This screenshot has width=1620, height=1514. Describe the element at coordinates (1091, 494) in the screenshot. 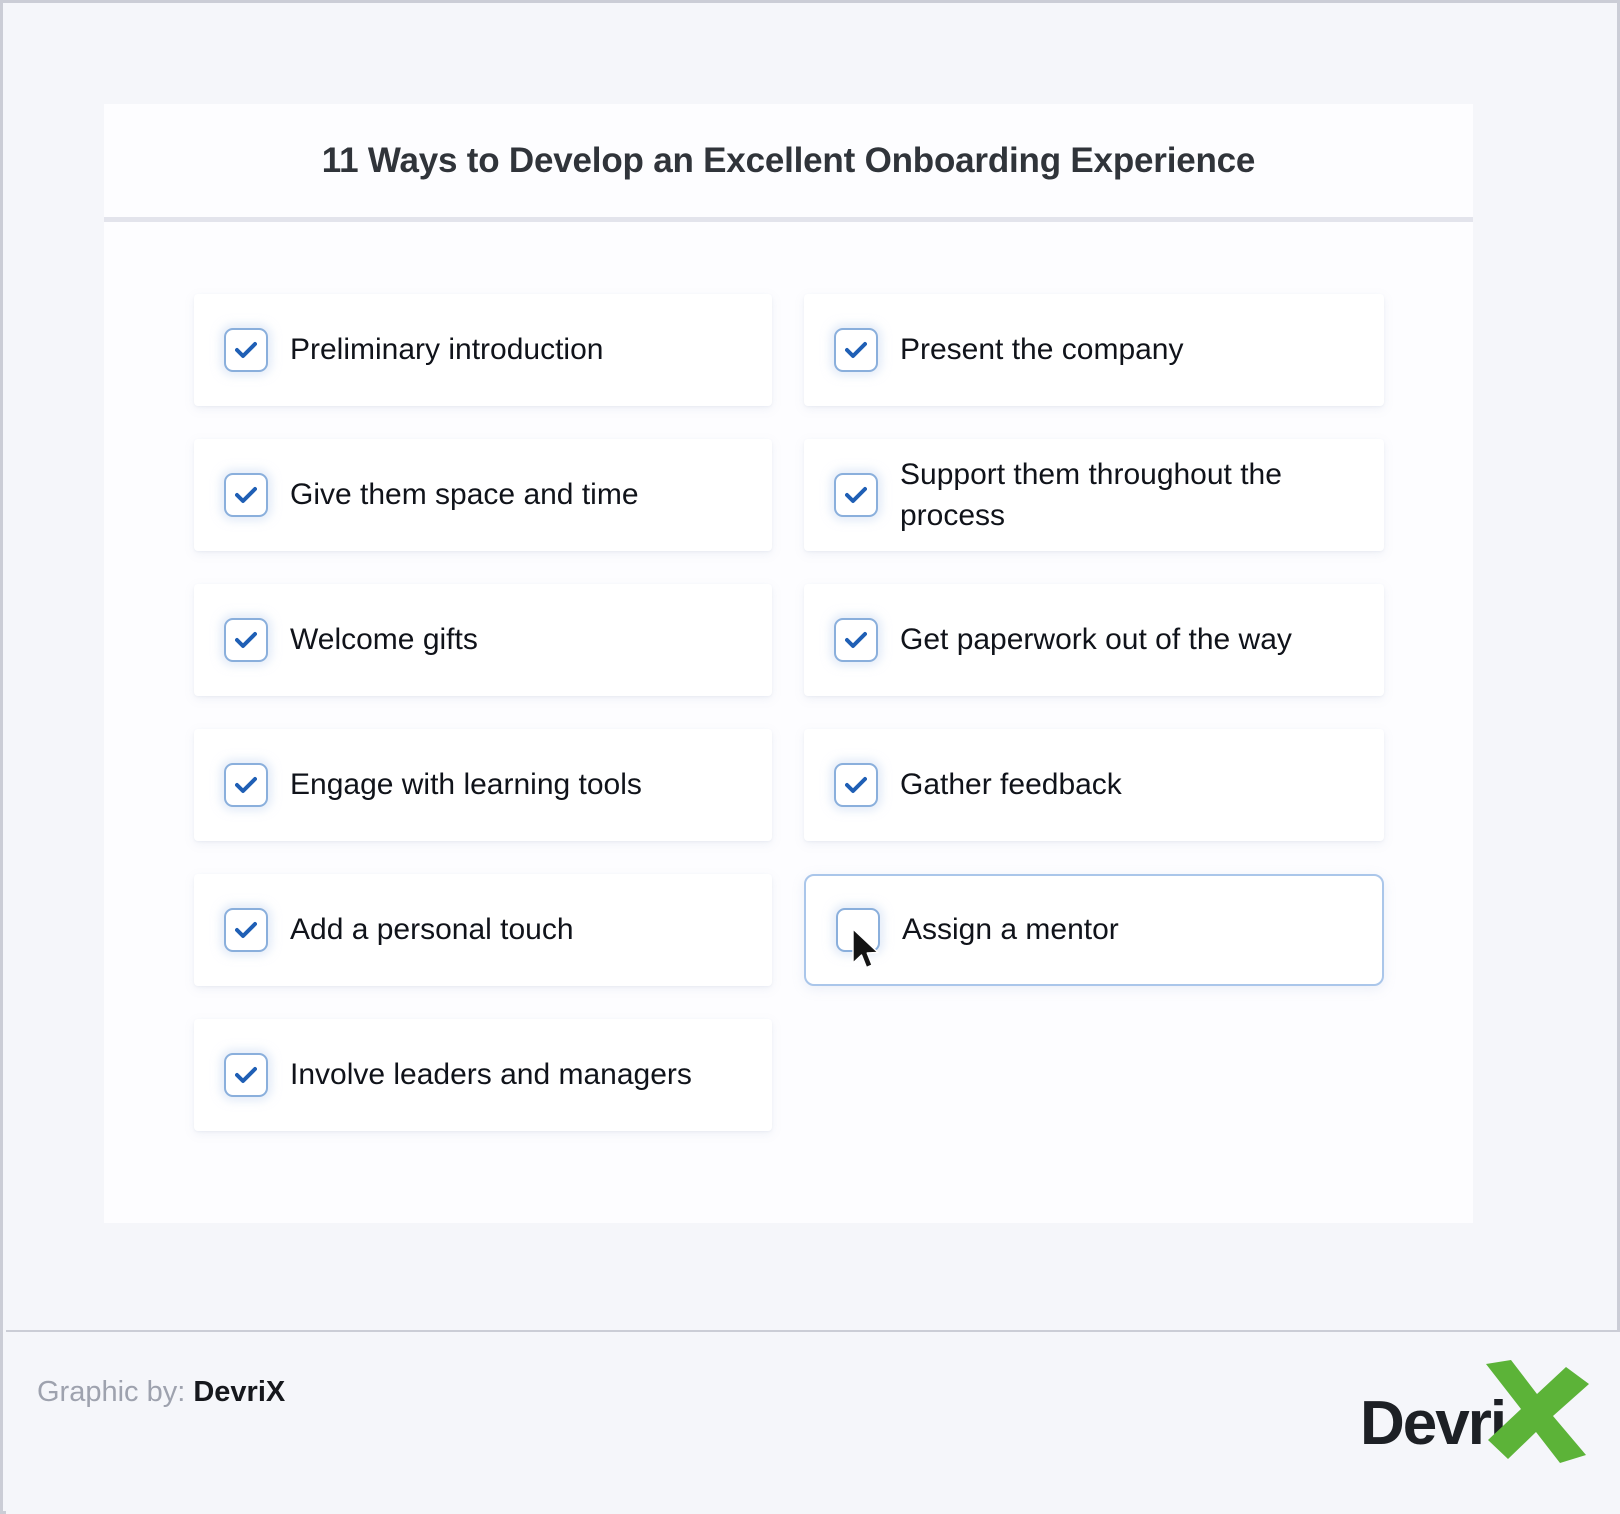

I see `checklist-item-label: Support them throughout the process` at that location.